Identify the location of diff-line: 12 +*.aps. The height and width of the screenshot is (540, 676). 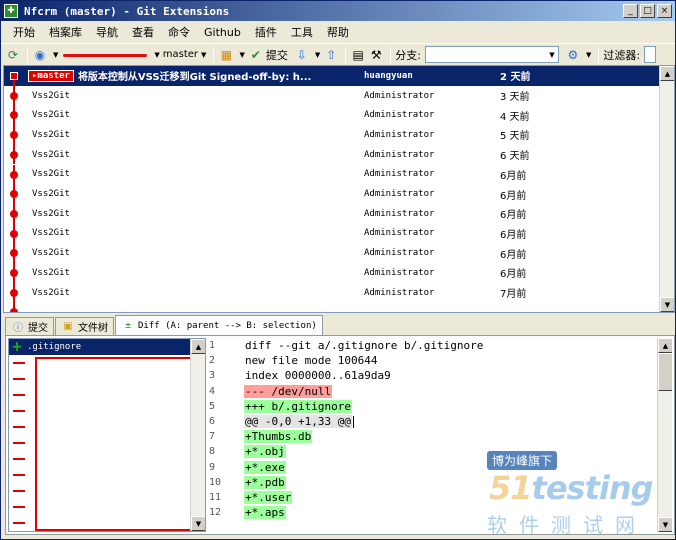
(247, 512).